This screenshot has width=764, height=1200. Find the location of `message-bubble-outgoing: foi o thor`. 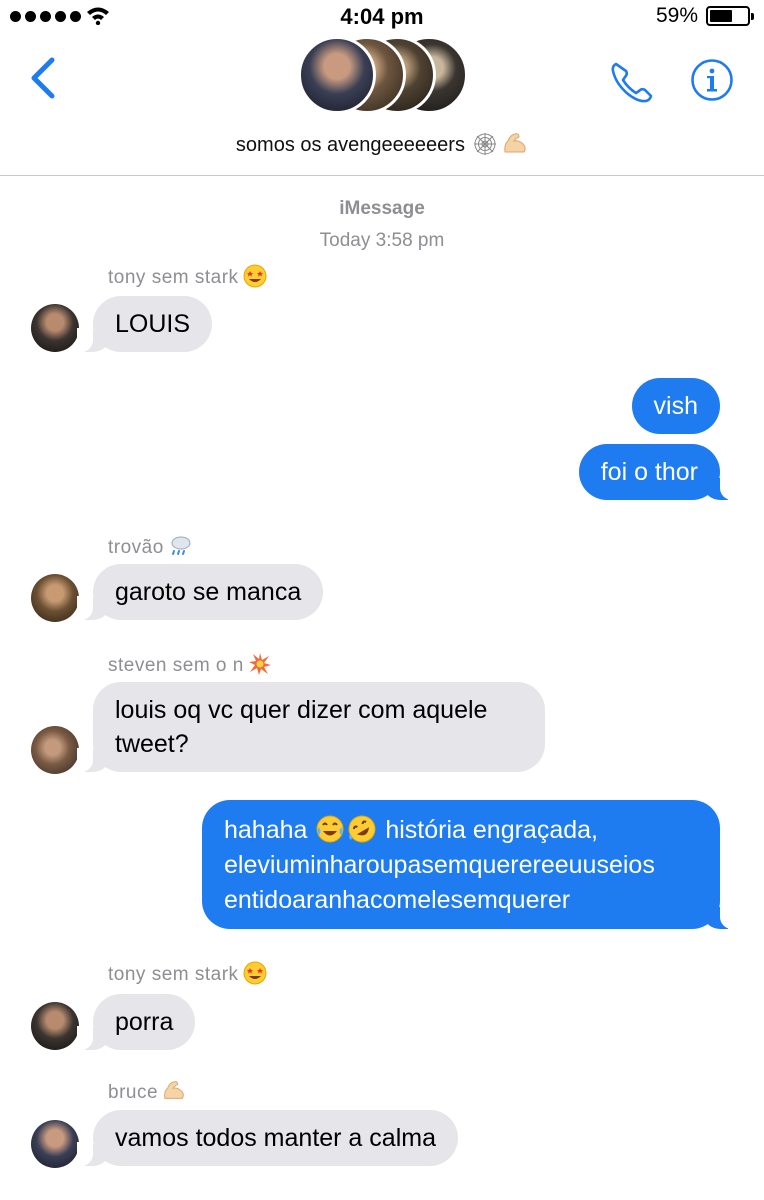

message-bubble-outgoing: foi o thor is located at coordinates (657, 472).